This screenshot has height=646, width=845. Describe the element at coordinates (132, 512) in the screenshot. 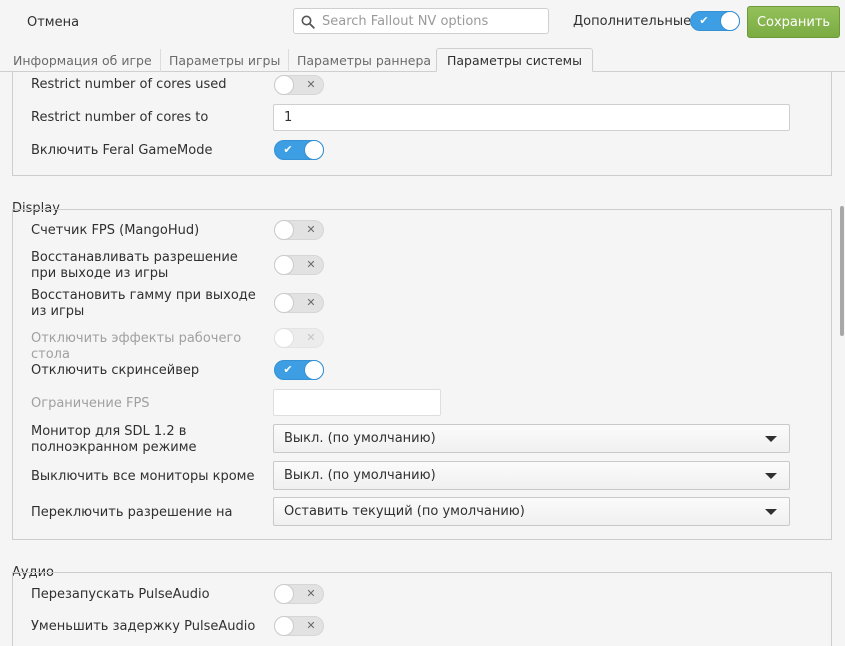

I see `row-label-switch-resolution: Переключить разрешение на` at that location.